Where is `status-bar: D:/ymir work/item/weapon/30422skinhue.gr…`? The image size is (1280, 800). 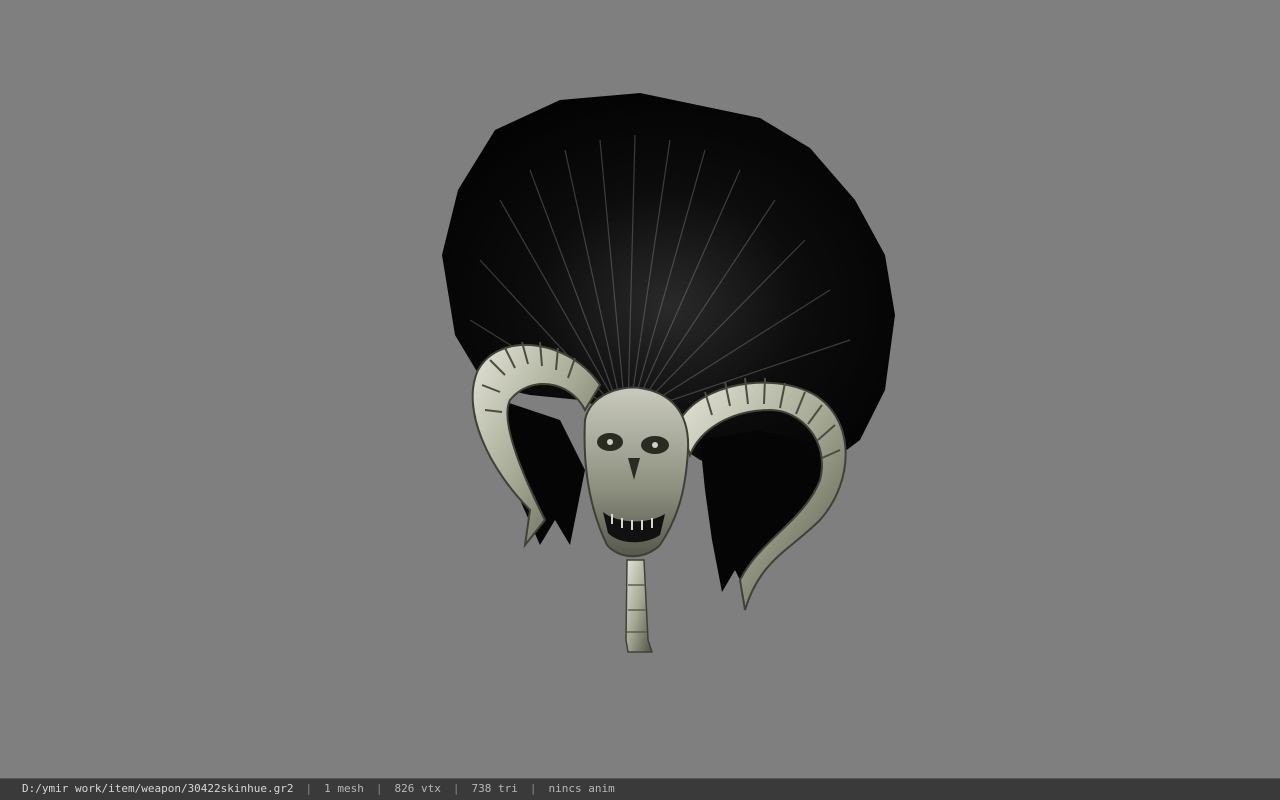 status-bar: D:/ymir work/item/weapon/30422skinhue.gr… is located at coordinates (640, 789).